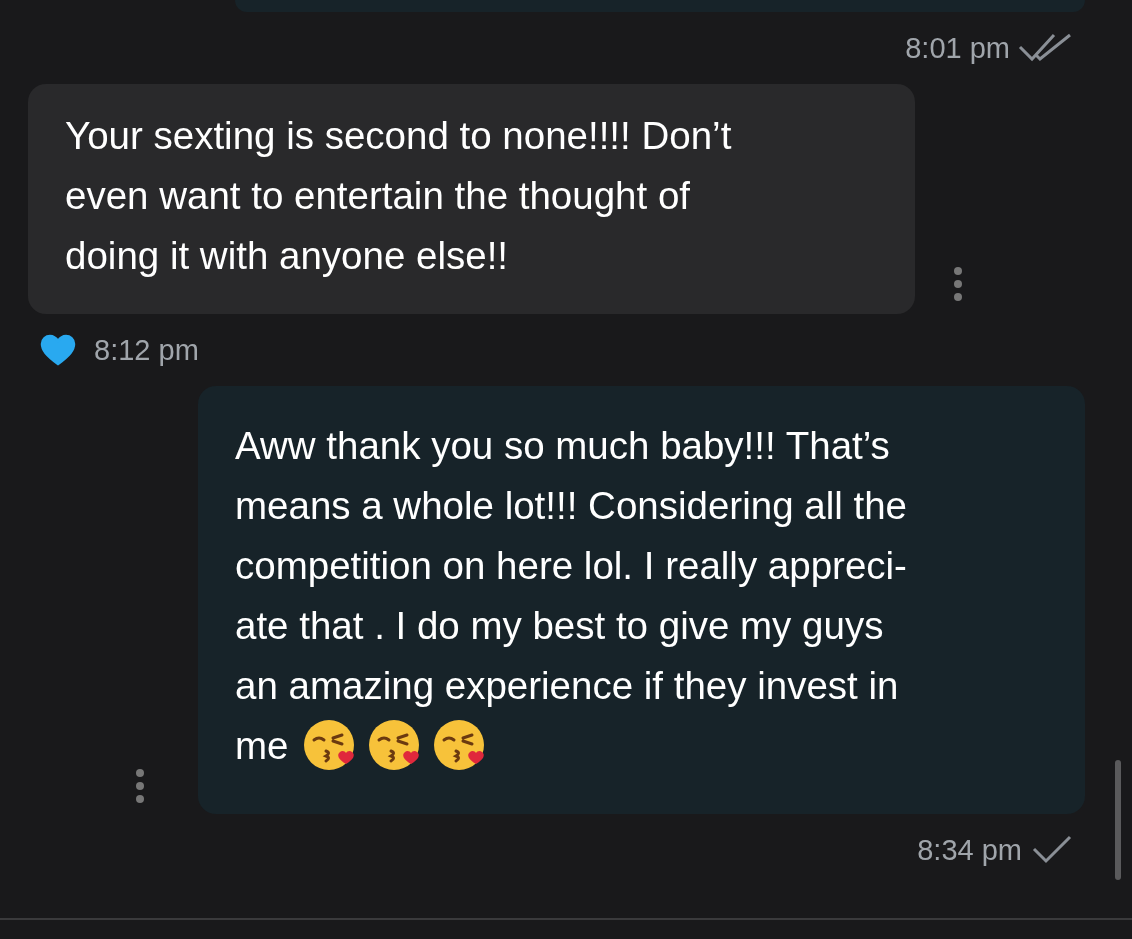 This screenshot has width=1132, height=939. What do you see at coordinates (58, 350) in the screenshot?
I see `heart-icon` at bounding box center [58, 350].